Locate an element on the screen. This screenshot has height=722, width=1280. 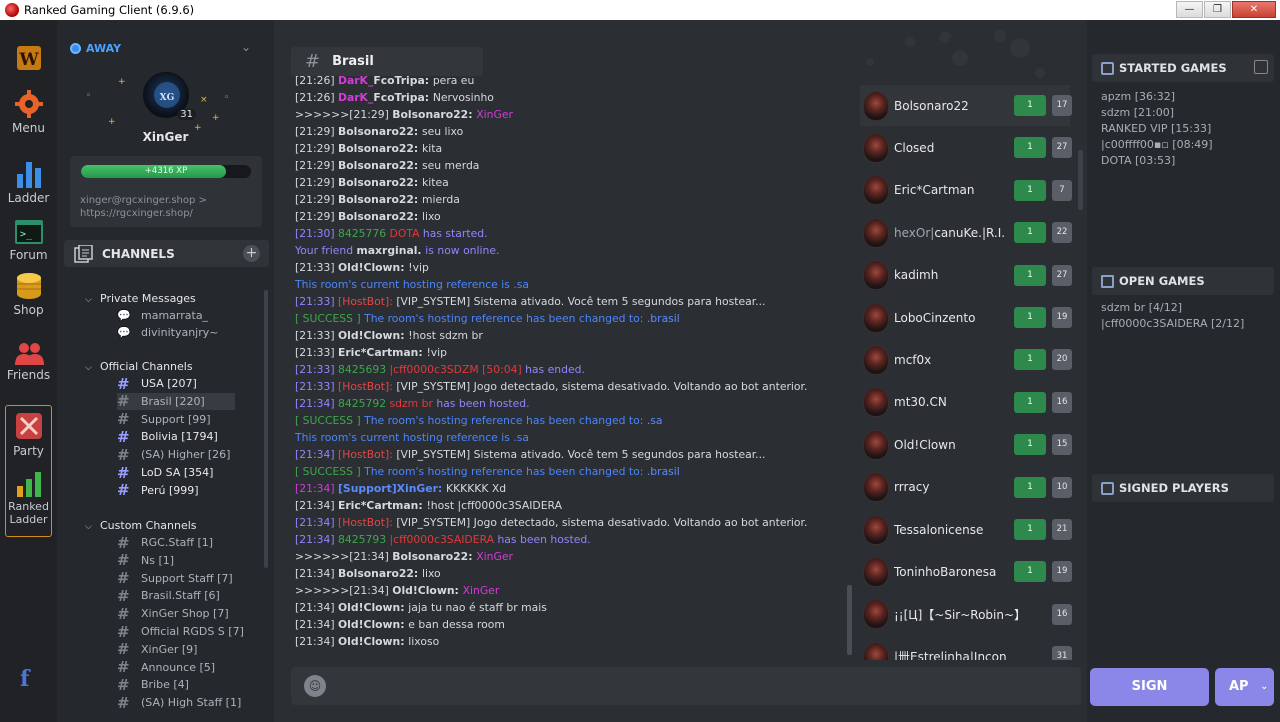
minimize-button: — is located at coordinates (1189, 9).